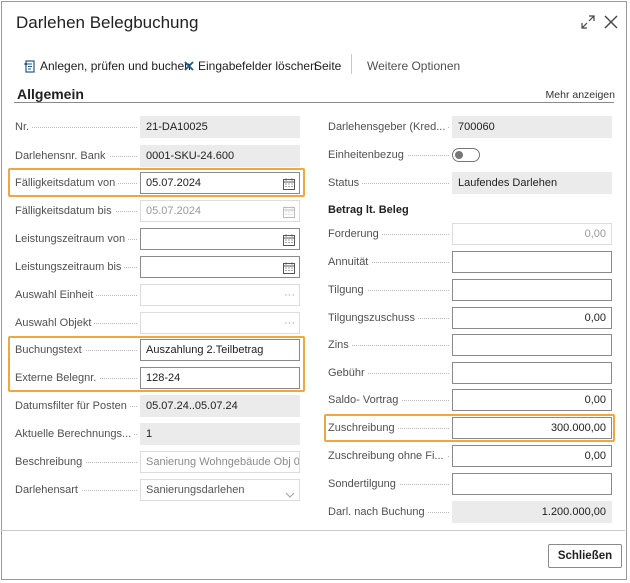 This screenshot has height=583, width=630. Describe the element at coordinates (290, 493) in the screenshot. I see `chevron-down-icon` at that location.